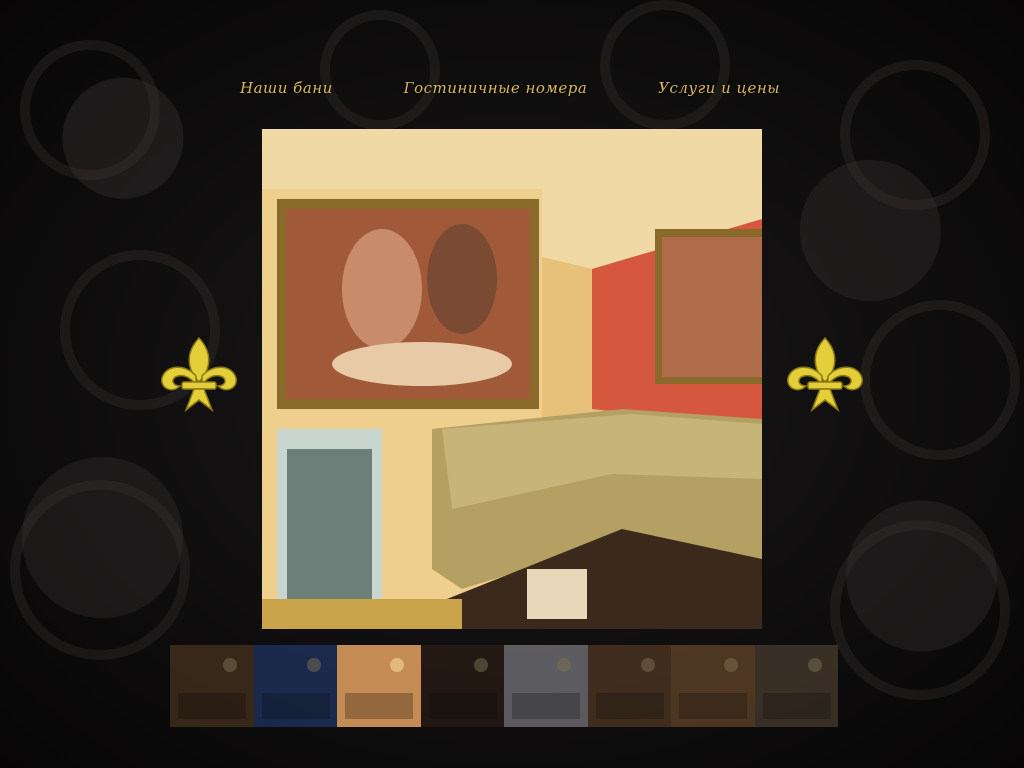  What do you see at coordinates (286, 88) in the screenshot?
I see `nav-our-baths: Наши бани` at bounding box center [286, 88].